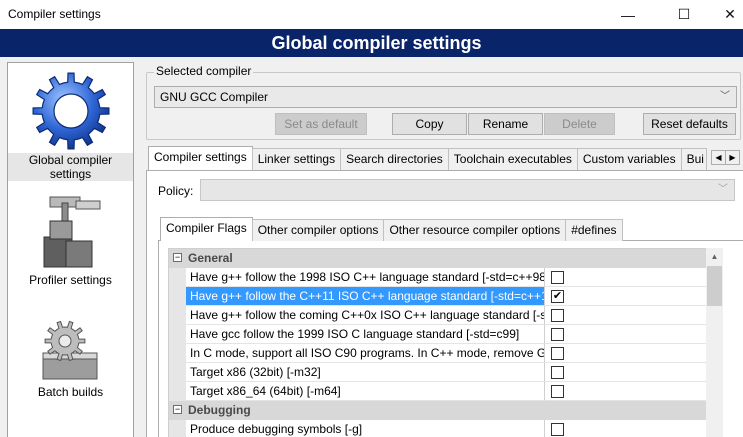 The height and width of the screenshot is (437, 743). I want to click on table-row: Target x86_64 (64bit) [-m64], so click(437, 391).